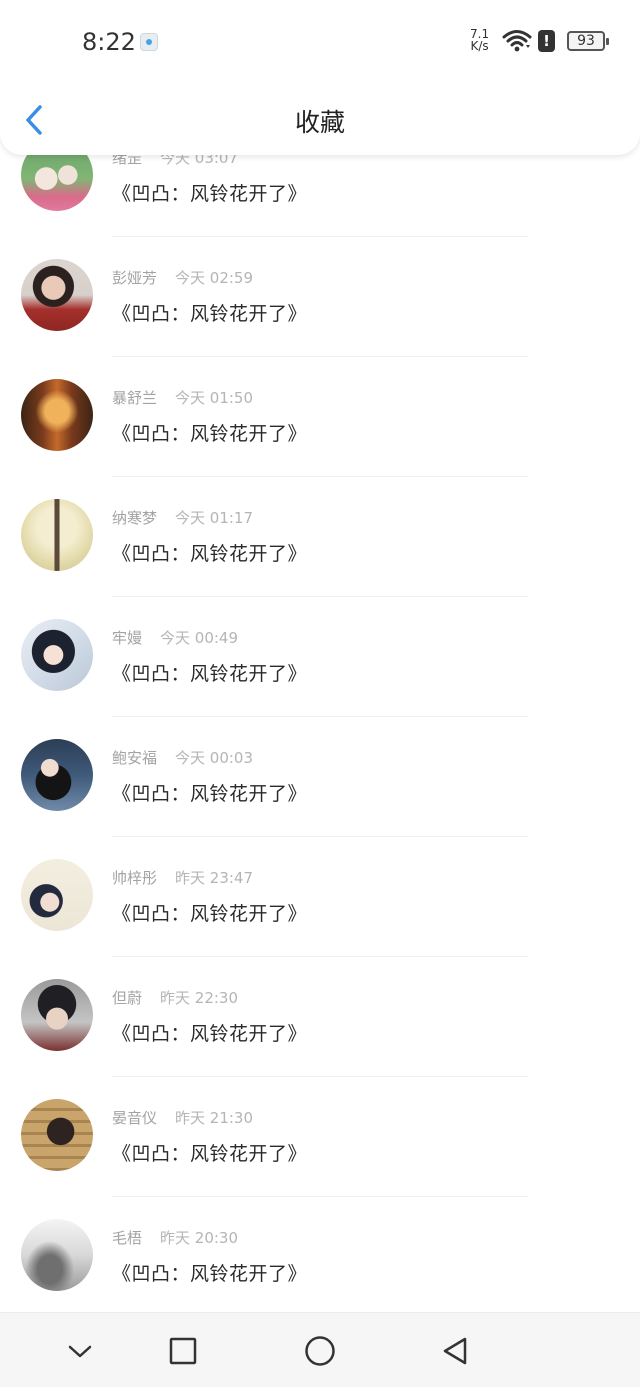  Describe the element at coordinates (320, 417) in the screenshot. I see `list-item: 暴舒兰 今天 01:50 《凹凸：风铃花开了》` at that location.